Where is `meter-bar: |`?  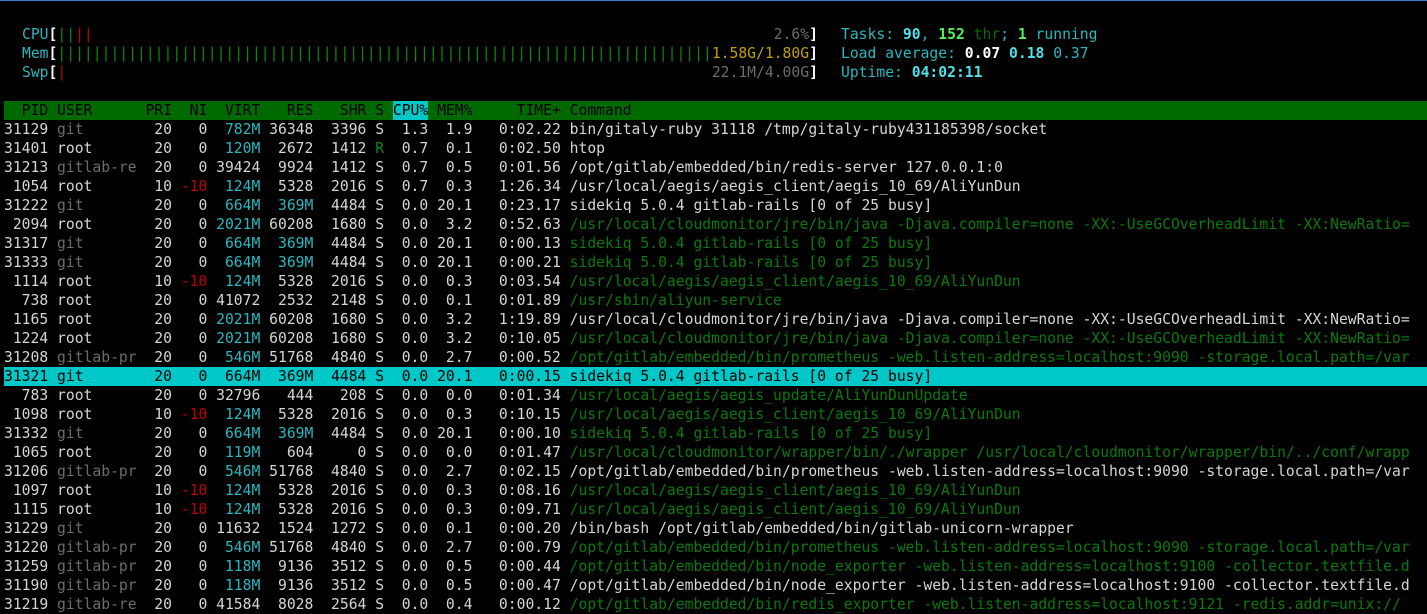 meter-bar: | is located at coordinates (62, 72).